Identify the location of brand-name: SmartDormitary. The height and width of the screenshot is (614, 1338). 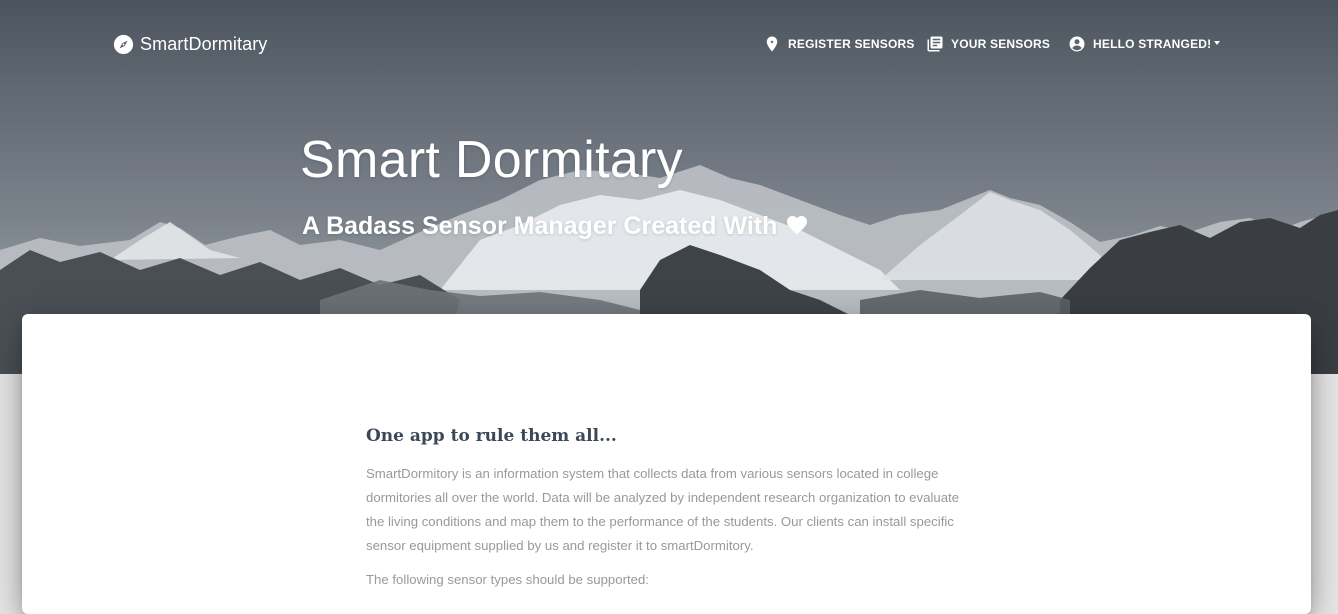
(204, 43).